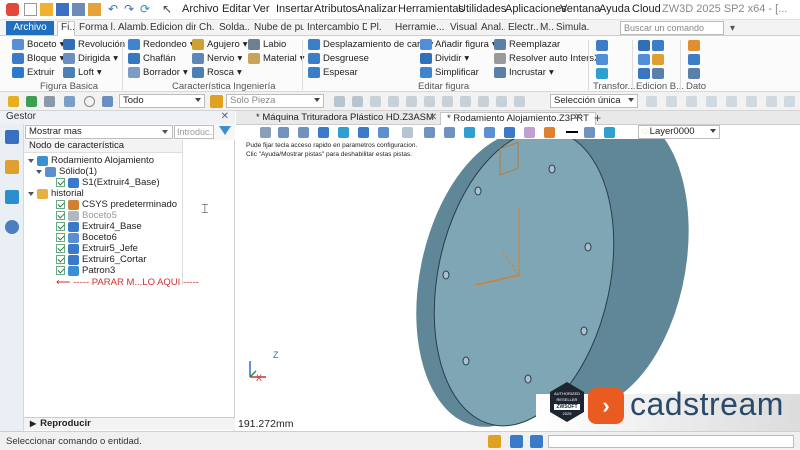 Image resolution: width=800 pixels, height=450 pixels. Describe the element at coordinates (529, 132) in the screenshot. I see `color-icon` at that location.